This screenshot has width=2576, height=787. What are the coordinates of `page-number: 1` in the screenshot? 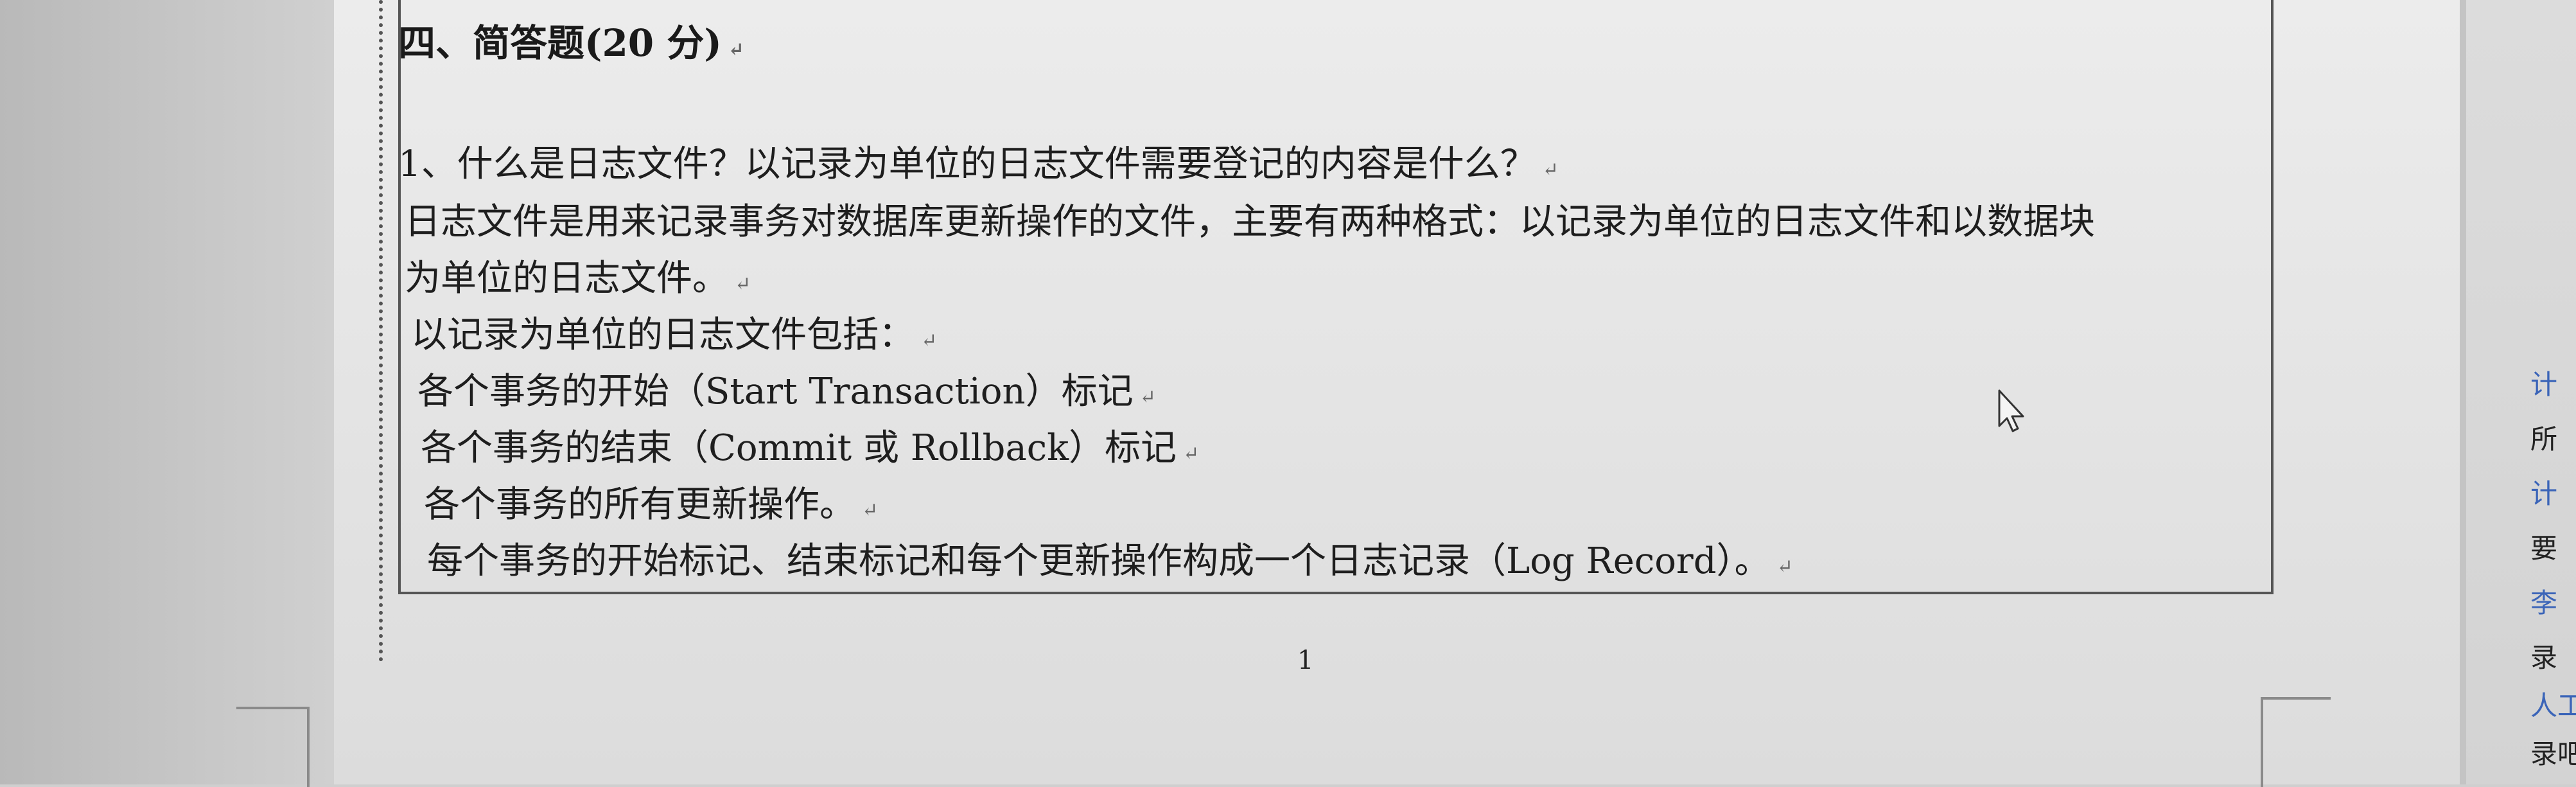 It's located at (1305, 660).